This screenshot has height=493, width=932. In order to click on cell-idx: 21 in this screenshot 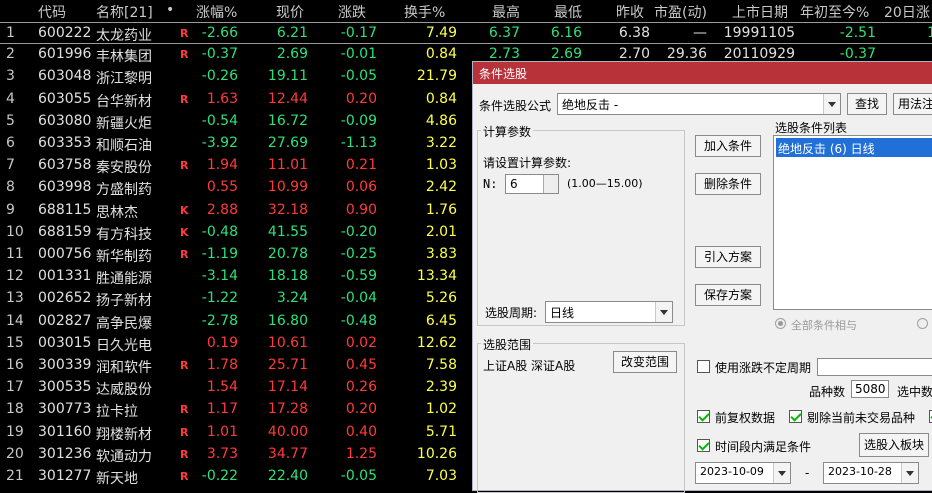, I will do `click(15, 476)`.